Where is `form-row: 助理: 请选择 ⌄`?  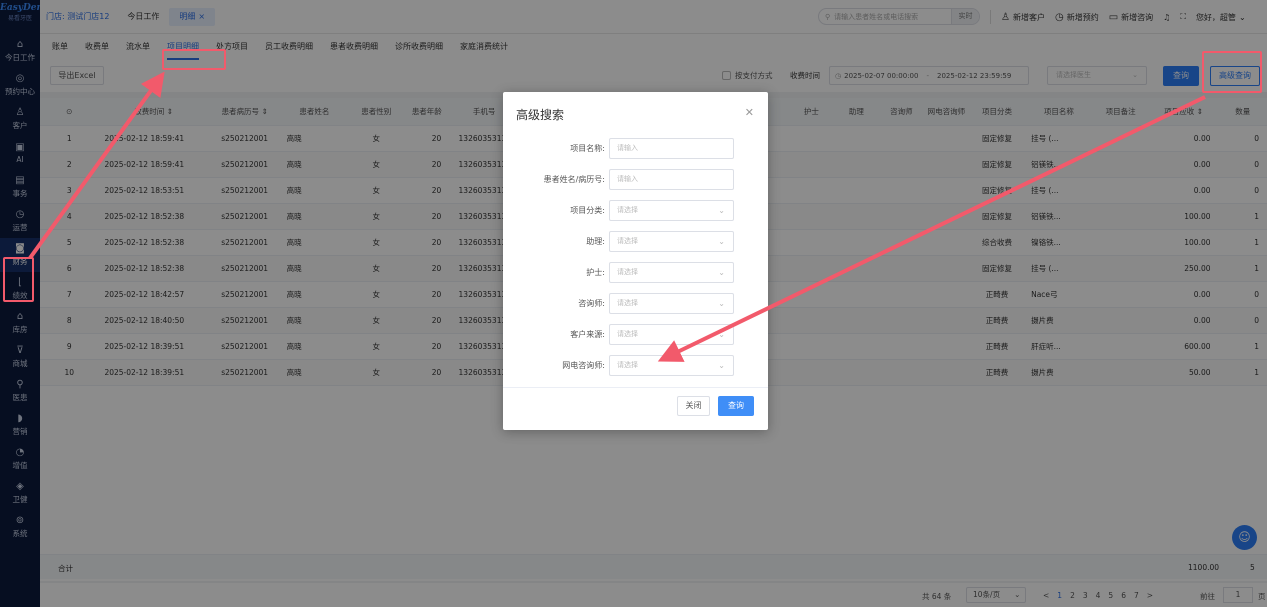
form-row: 助理: 请选择 ⌄ is located at coordinates (635, 242).